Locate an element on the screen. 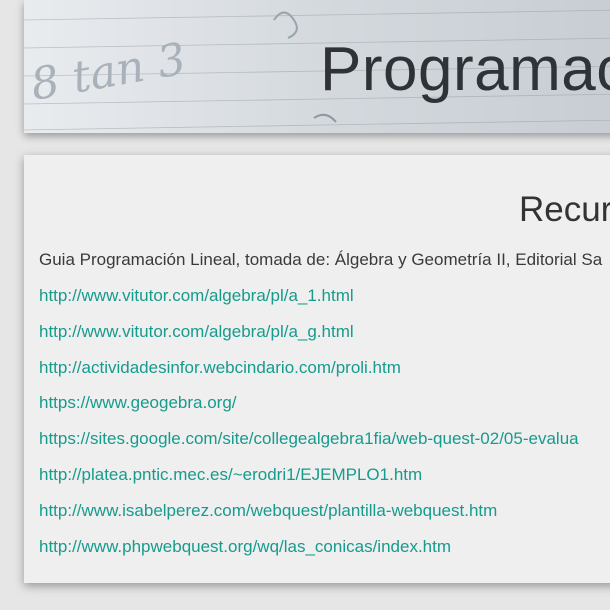  resources-heading: Recur is located at coordinates (564, 209).